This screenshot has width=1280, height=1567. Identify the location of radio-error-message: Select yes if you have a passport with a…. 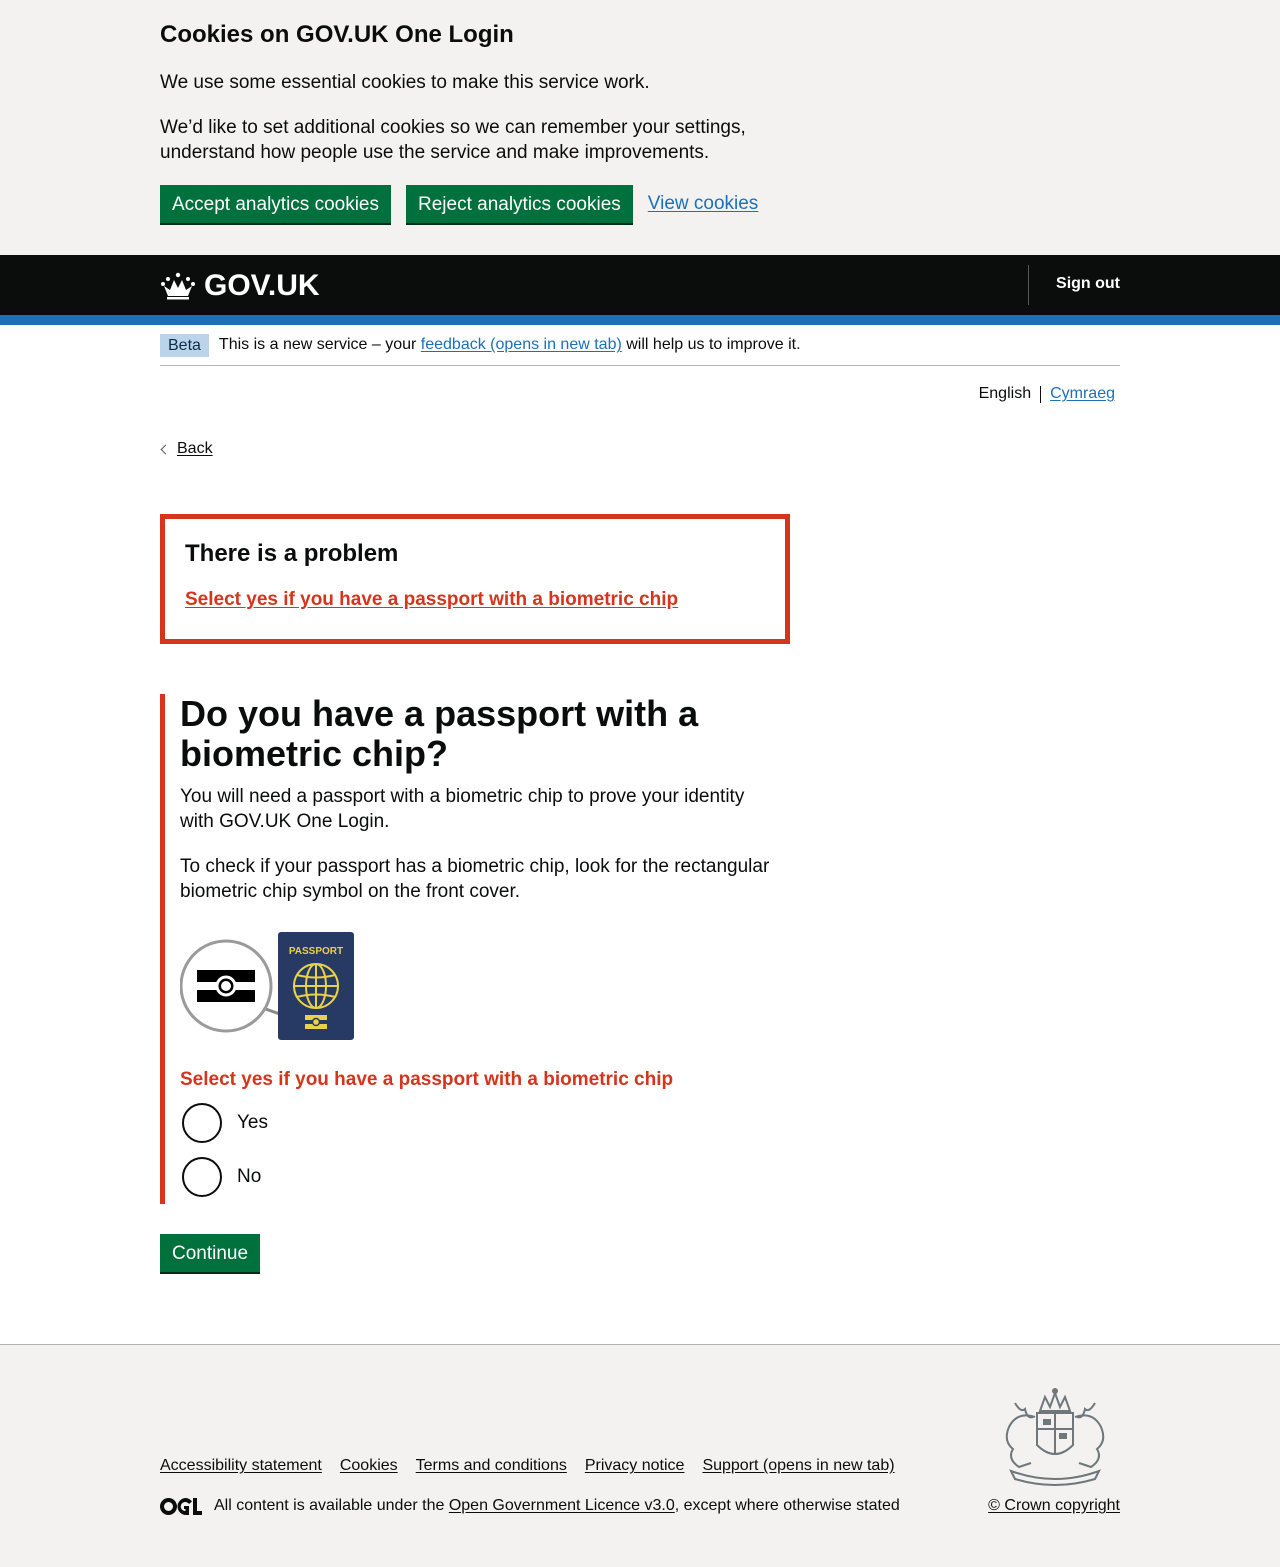
(427, 1079).